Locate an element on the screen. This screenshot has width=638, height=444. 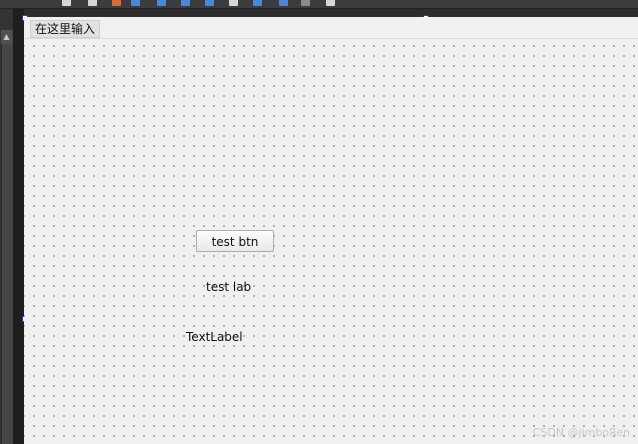
watermark: CSDN @jimboRen is located at coordinates (581, 432).